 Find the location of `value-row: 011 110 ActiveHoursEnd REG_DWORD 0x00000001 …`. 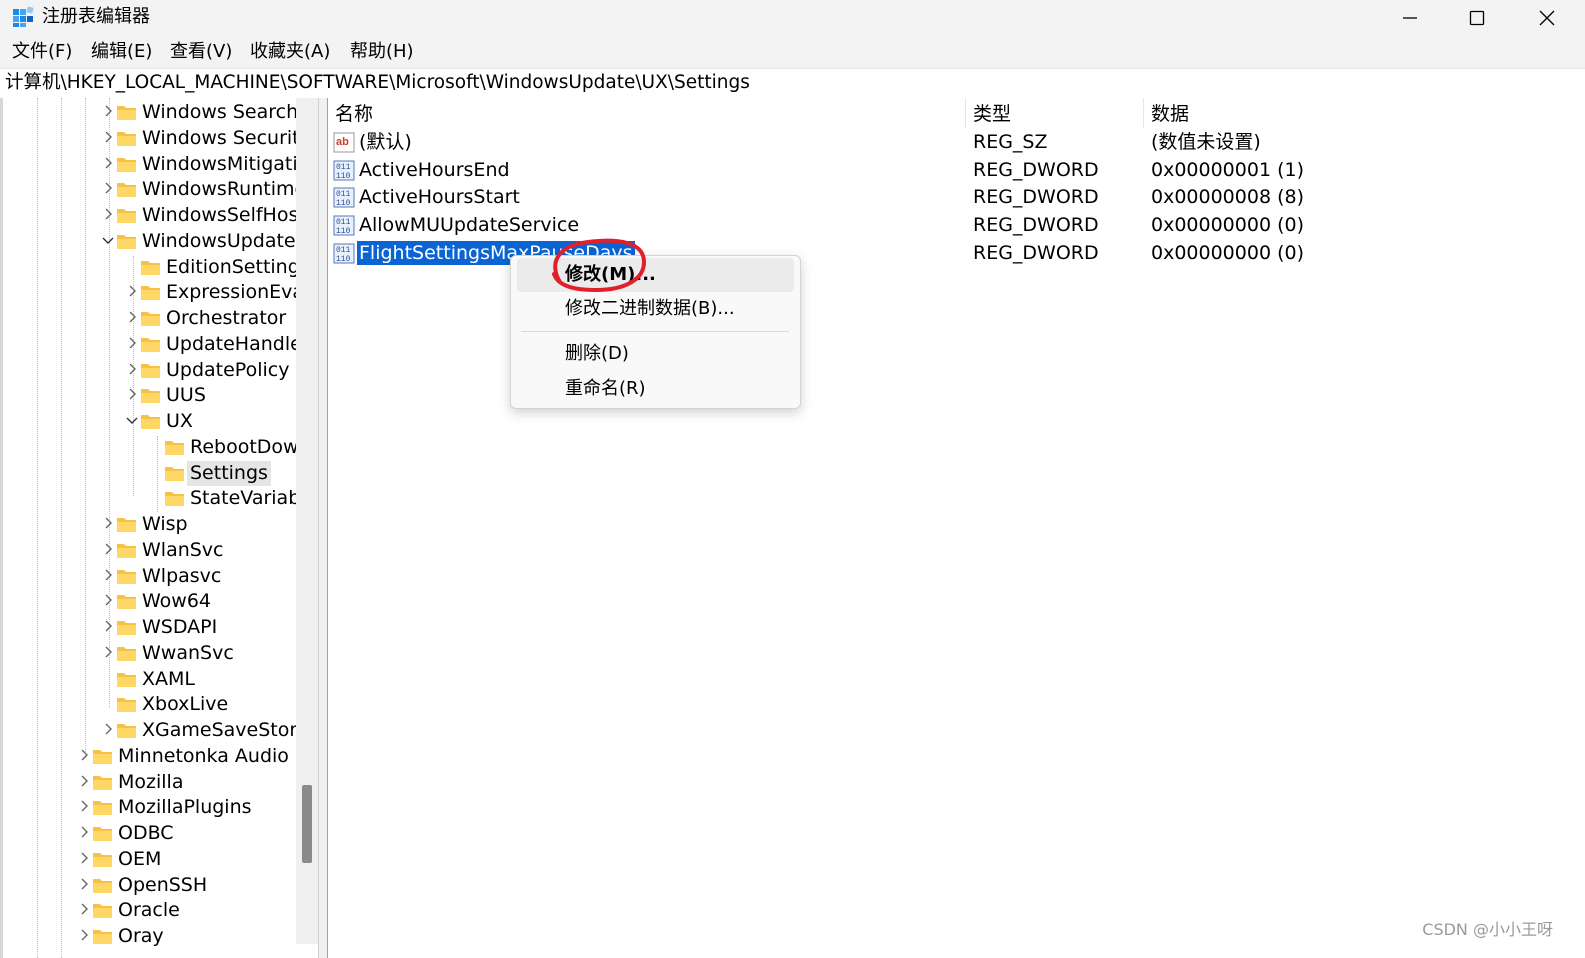

value-row: 011 110 ActiveHoursEnd REG_DWORD 0x00000001 … is located at coordinates (956, 170).